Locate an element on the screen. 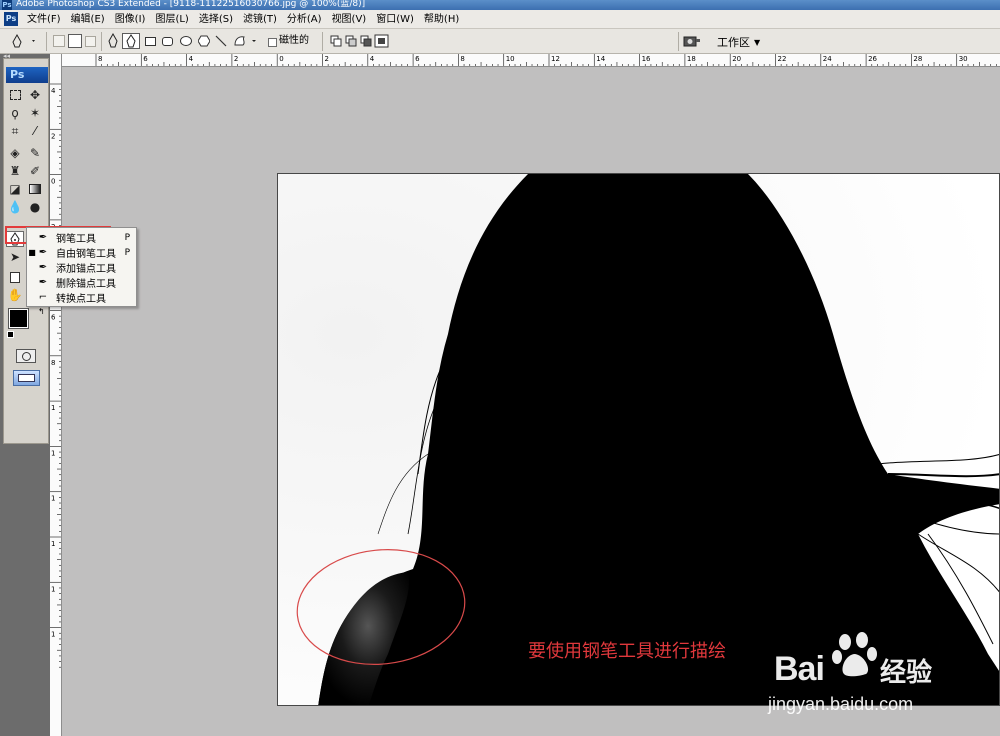 The height and width of the screenshot is (736, 1000). ellipse-icon is located at coordinates (186, 41).